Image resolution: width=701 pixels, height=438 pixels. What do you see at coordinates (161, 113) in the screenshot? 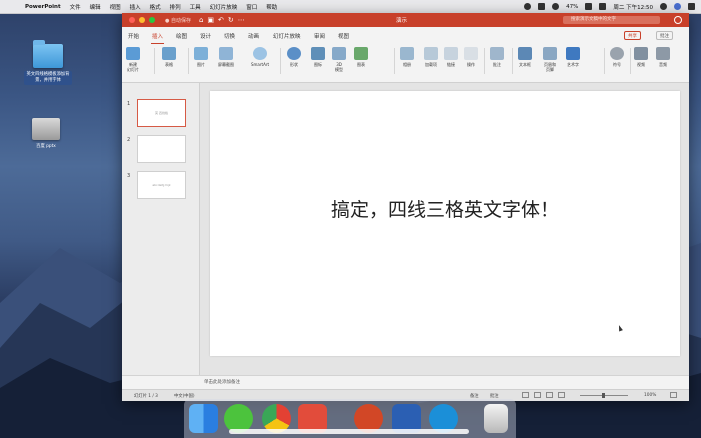
I see `slide-thumbnail-1: 英 四线格` at bounding box center [161, 113].